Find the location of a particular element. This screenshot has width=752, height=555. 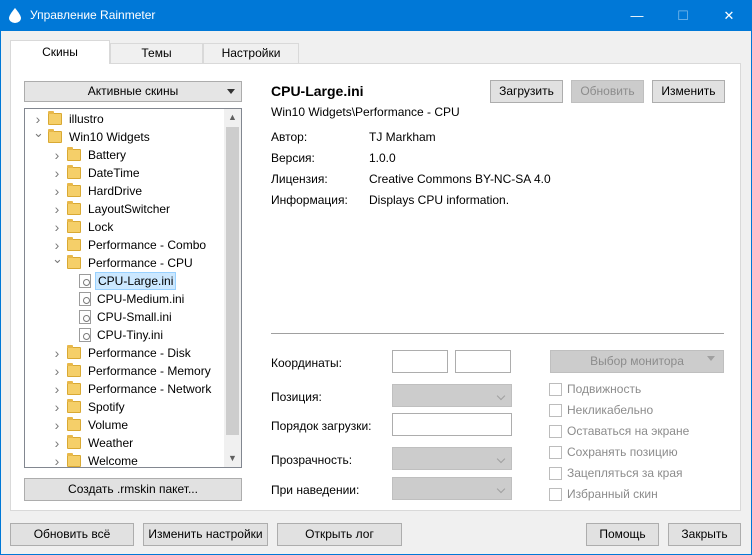

tree-file-item: CPU-Small.ini is located at coordinates (125, 317).